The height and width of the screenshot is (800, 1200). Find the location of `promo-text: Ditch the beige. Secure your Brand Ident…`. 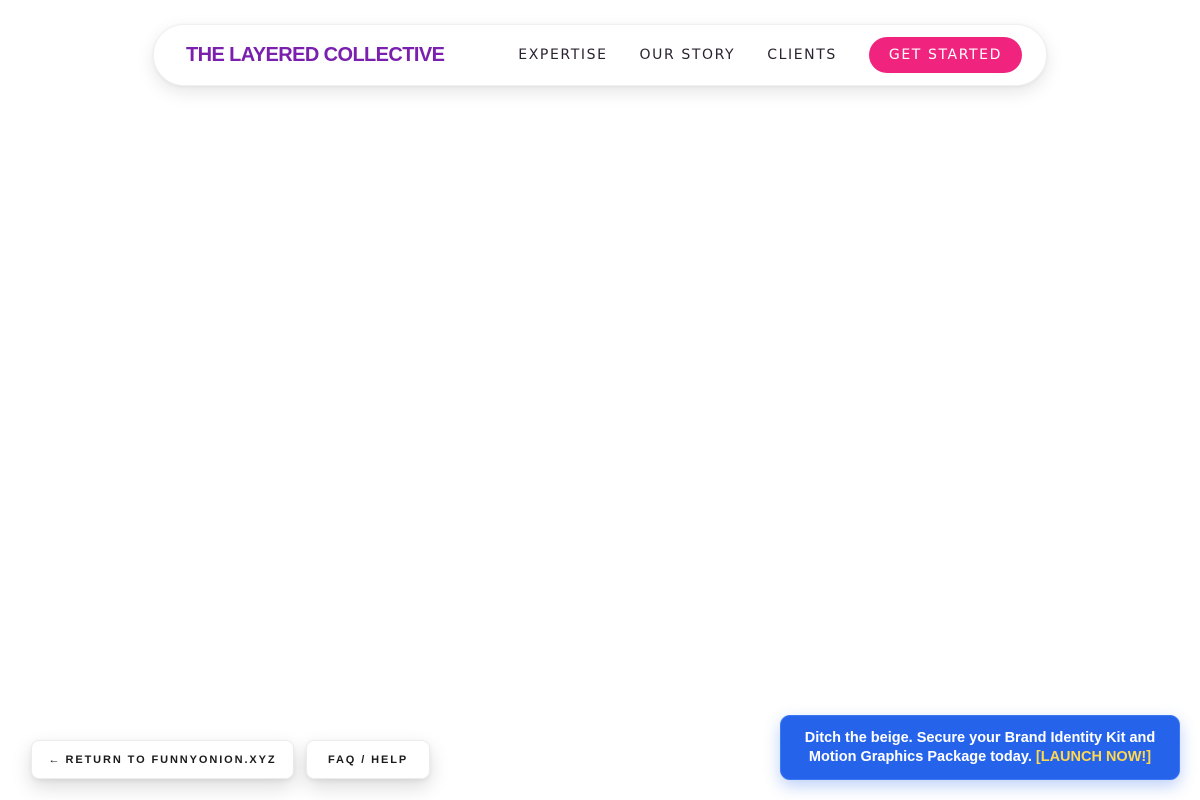

promo-text: Ditch the beige. Secure your Brand Ident… is located at coordinates (980, 748).